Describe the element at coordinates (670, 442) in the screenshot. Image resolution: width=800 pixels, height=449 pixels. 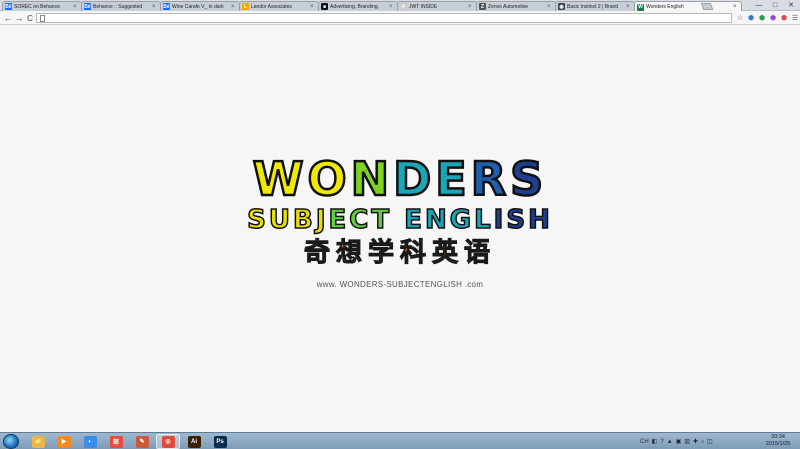
I see `tray-icon: ▲` at that location.